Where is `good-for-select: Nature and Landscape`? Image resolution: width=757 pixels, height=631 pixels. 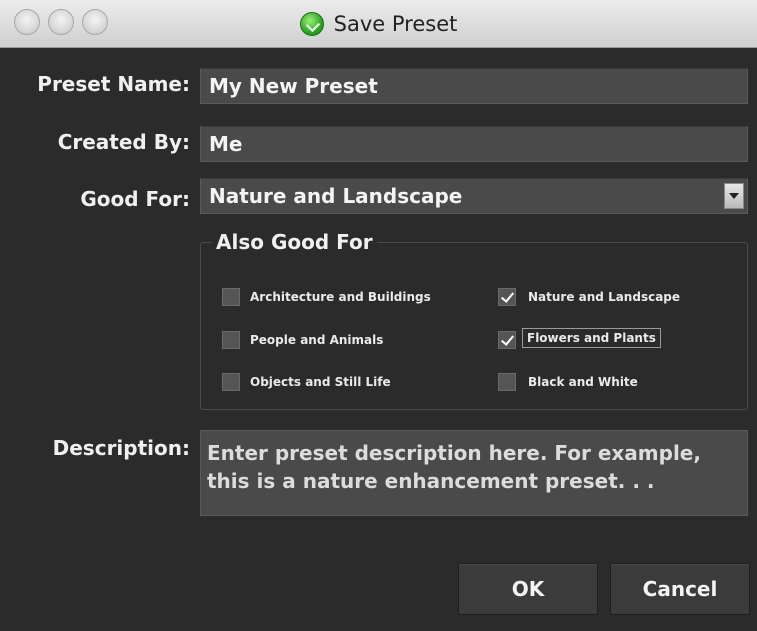 good-for-select: Nature and Landscape is located at coordinates (474, 196).